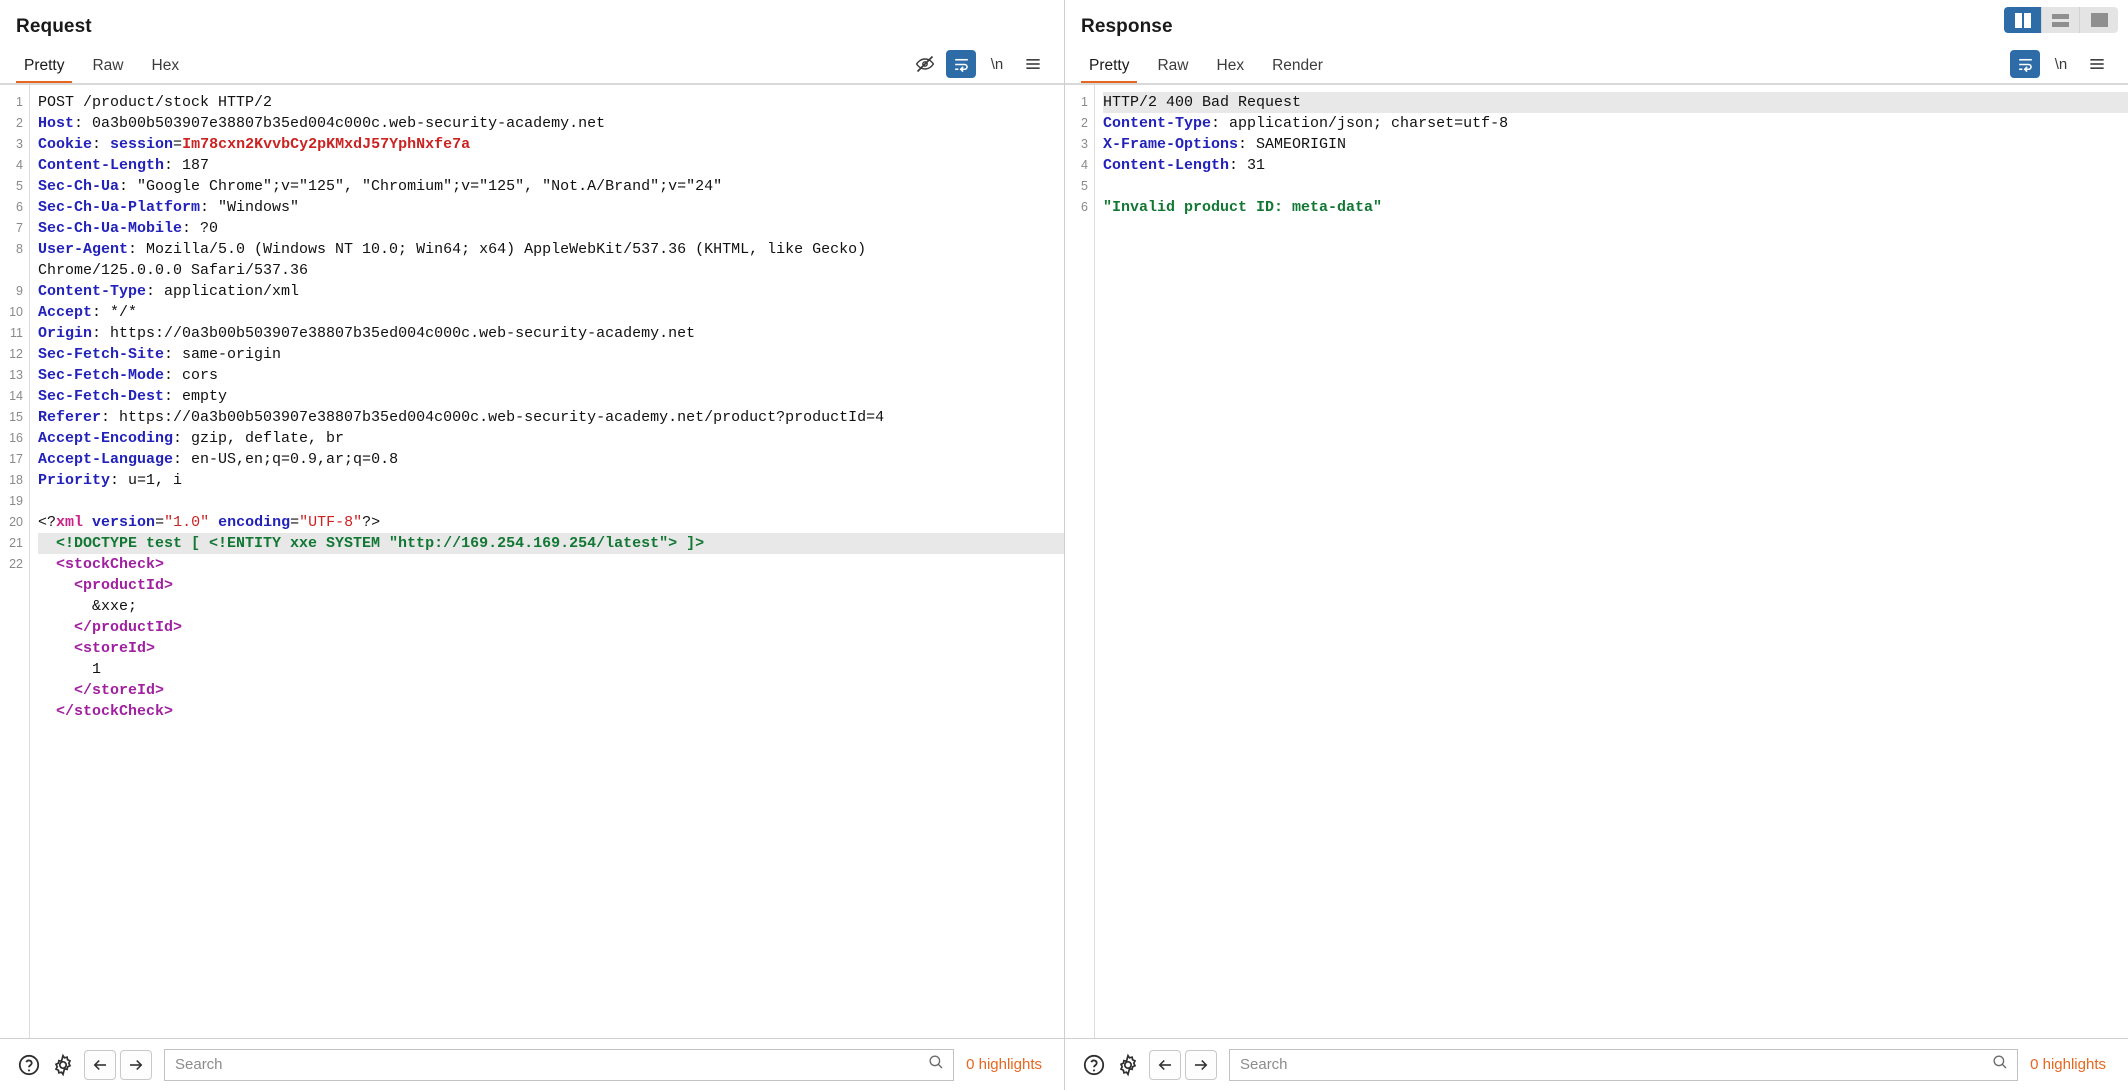 The width and height of the screenshot is (2128, 1090). What do you see at coordinates (16, 522) in the screenshot?
I see `line-number: 20` at bounding box center [16, 522].